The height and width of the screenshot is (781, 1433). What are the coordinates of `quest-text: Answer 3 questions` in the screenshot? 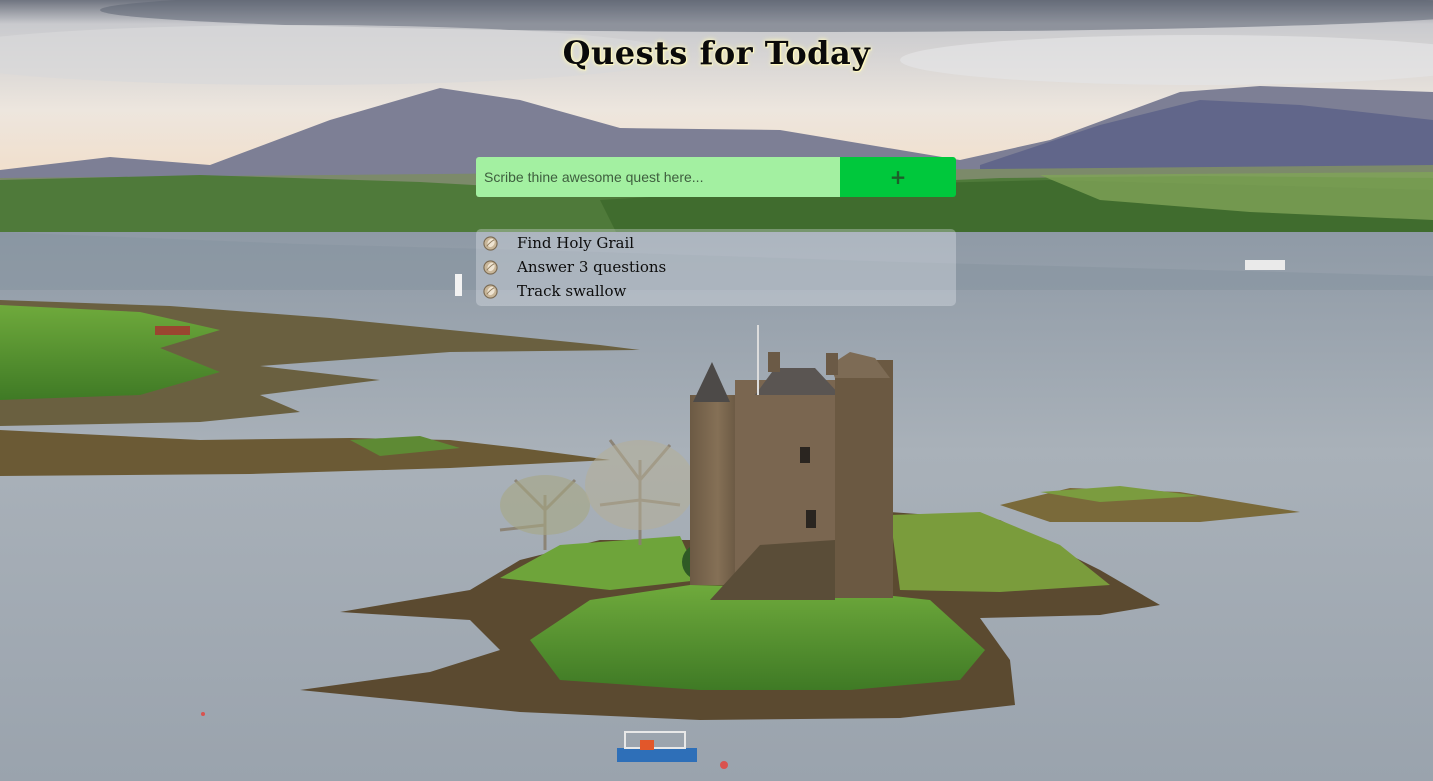 It's located at (592, 267).